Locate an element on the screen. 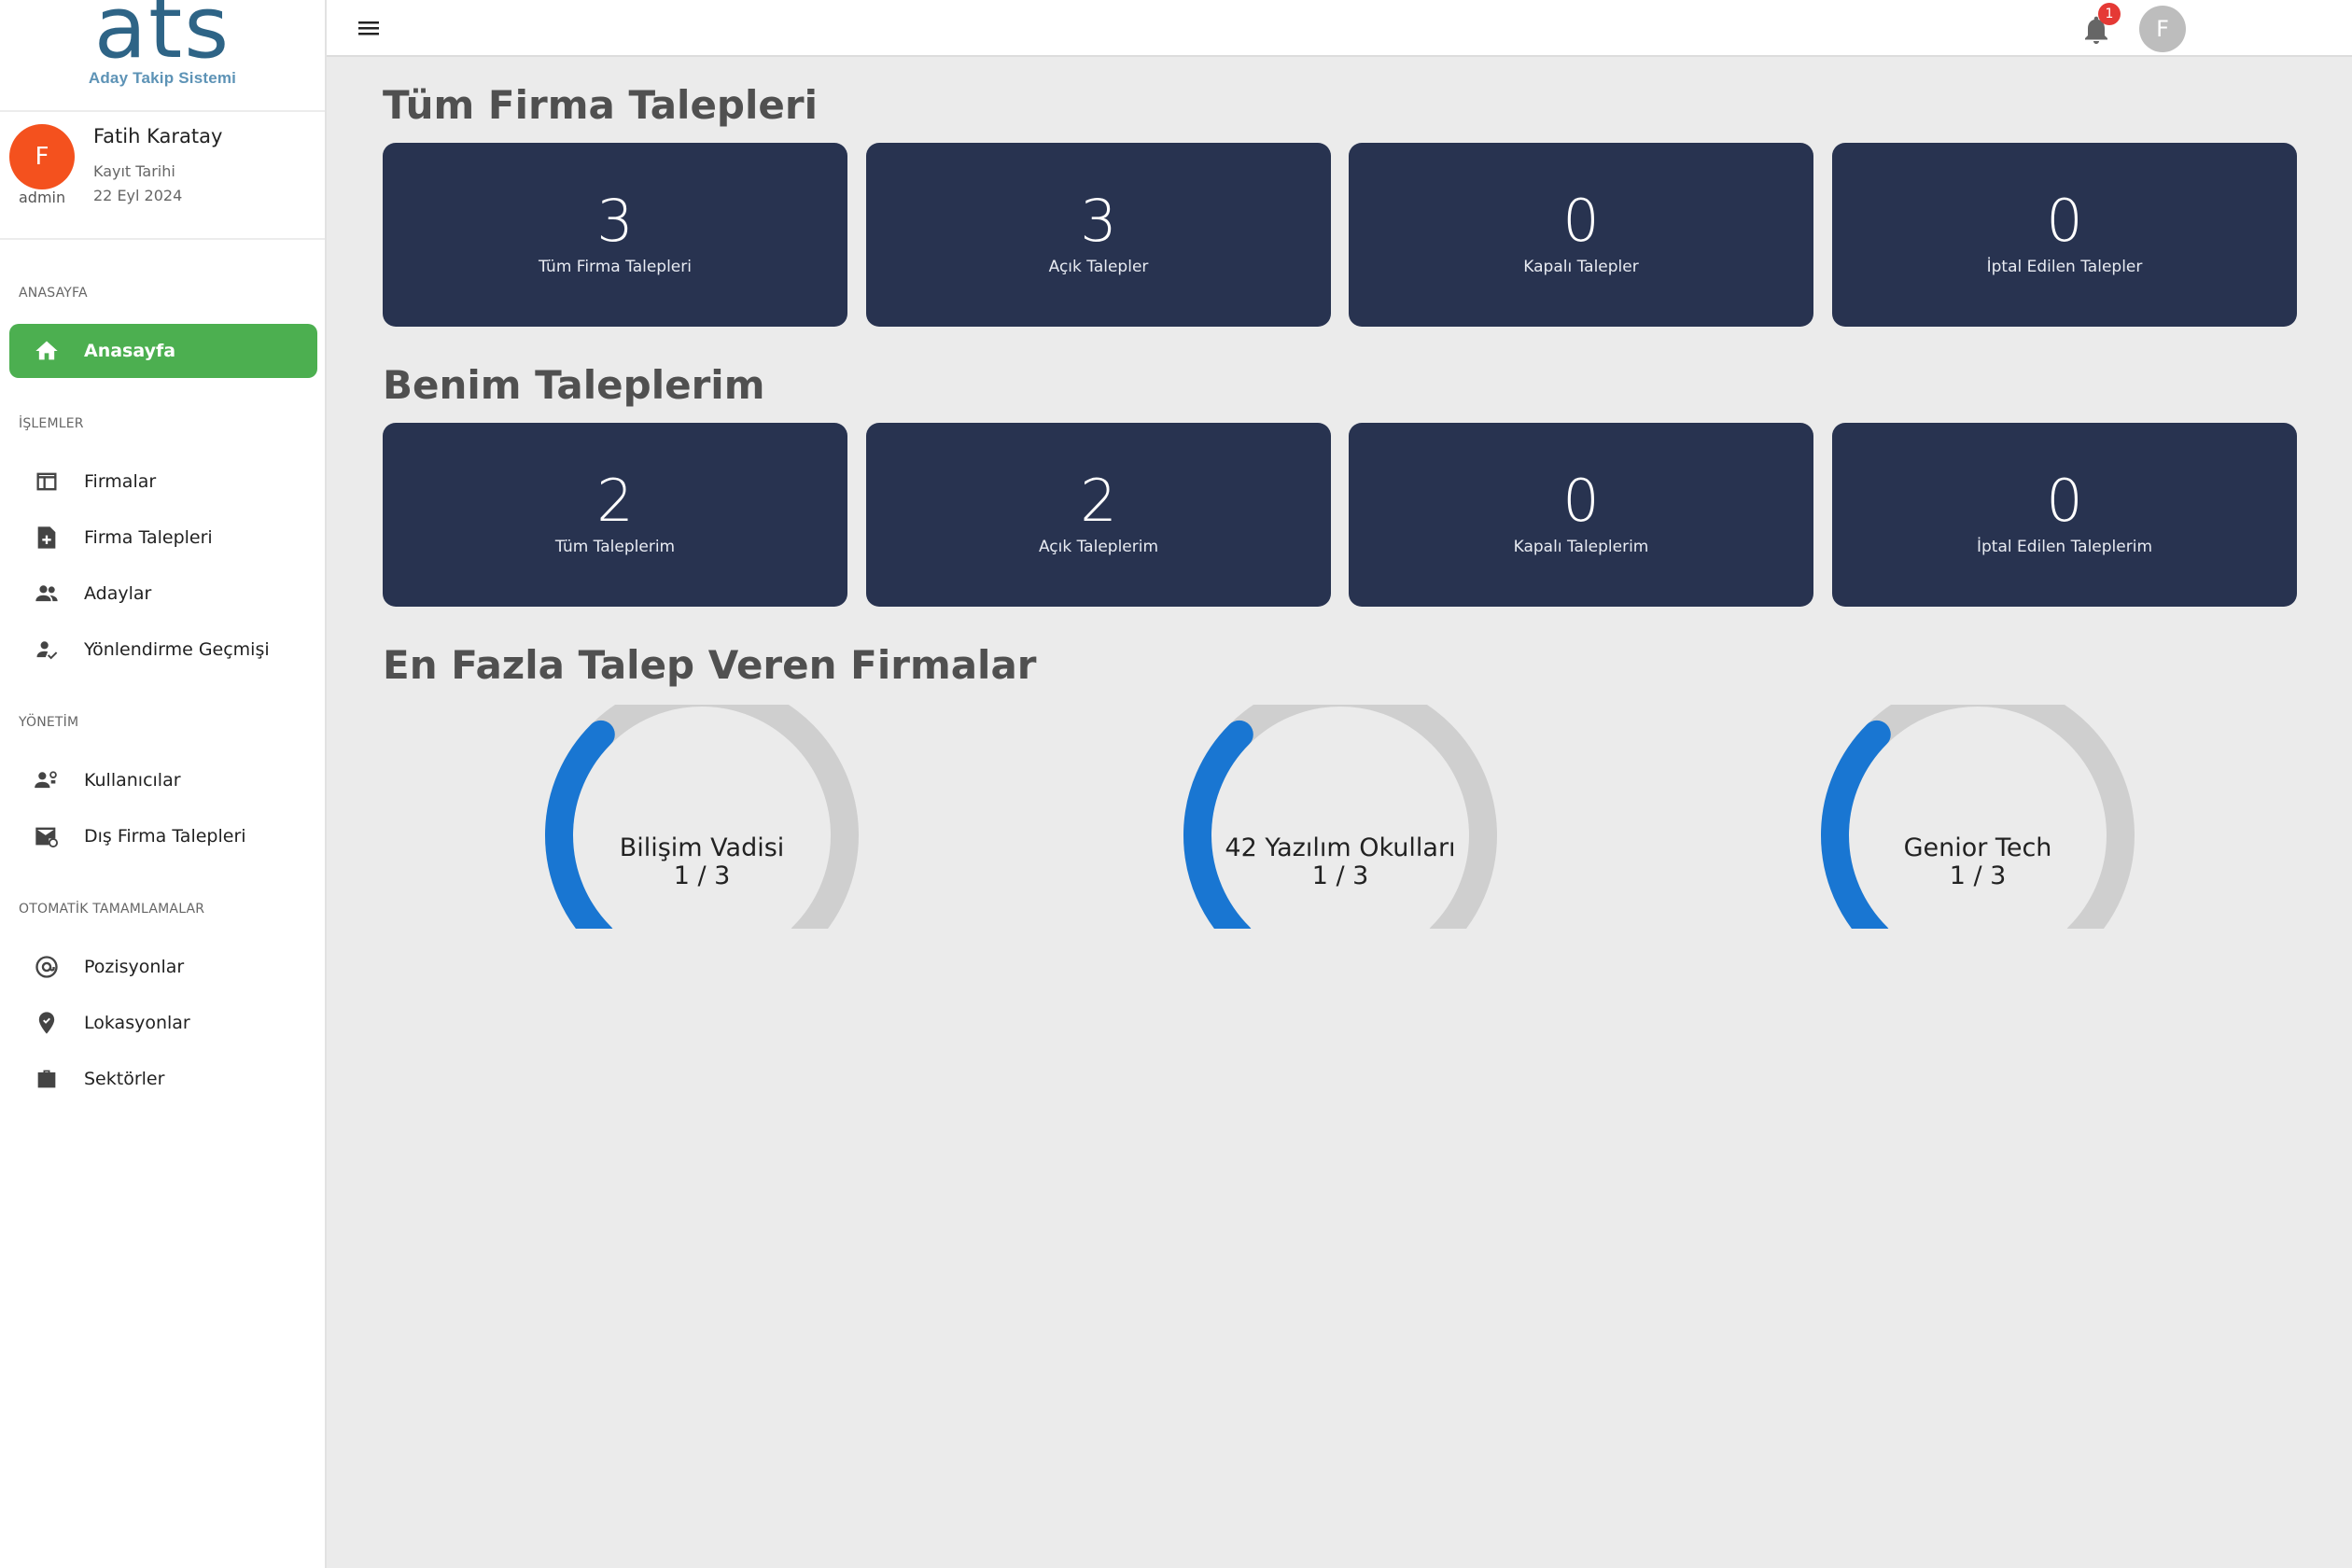 The image size is (2352, 1568). stat-card-all-requests: 3 Tüm Firma Talepleri is located at coordinates (615, 235).